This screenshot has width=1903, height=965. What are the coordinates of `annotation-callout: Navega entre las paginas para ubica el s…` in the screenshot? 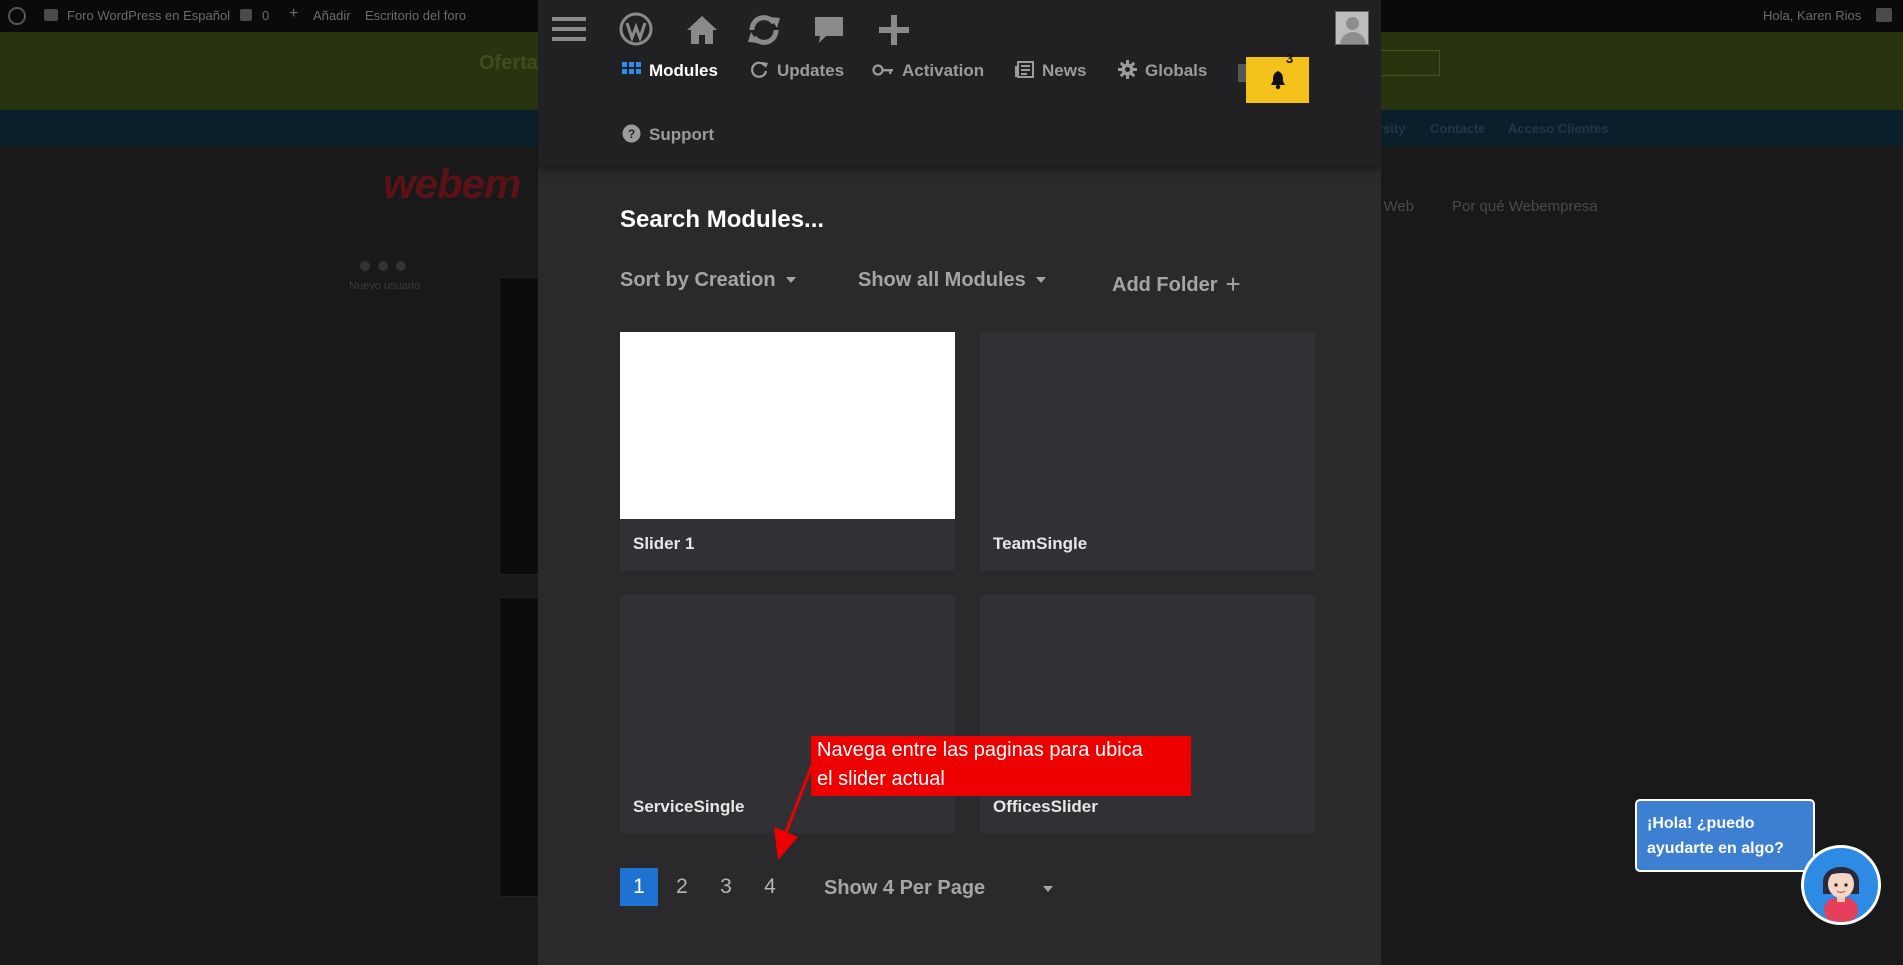 It's located at (1001, 766).